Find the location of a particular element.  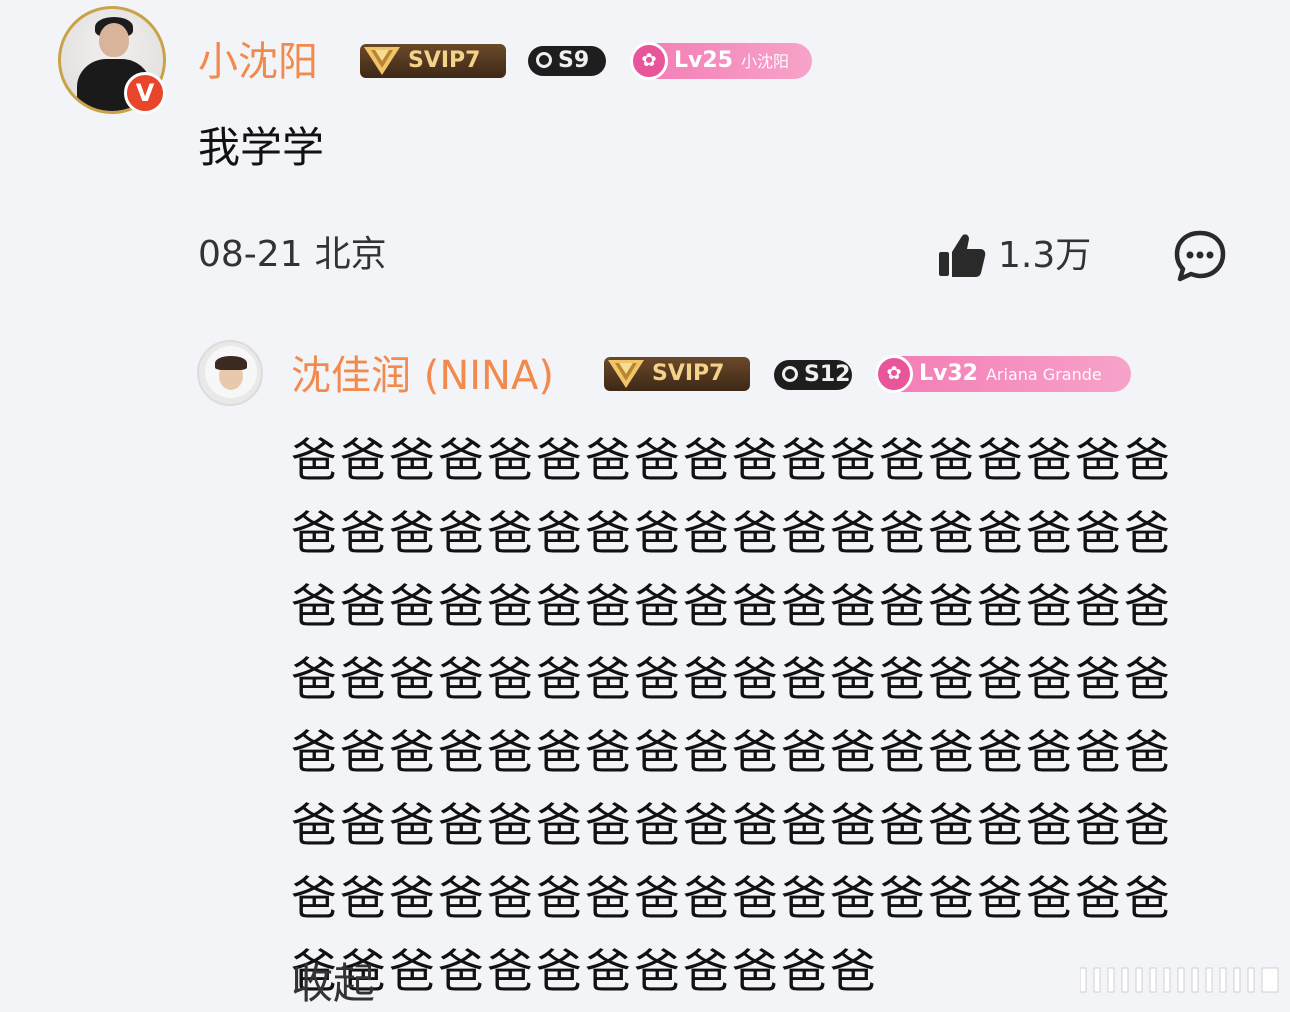

avatar-face is located at coordinates (114, 40).